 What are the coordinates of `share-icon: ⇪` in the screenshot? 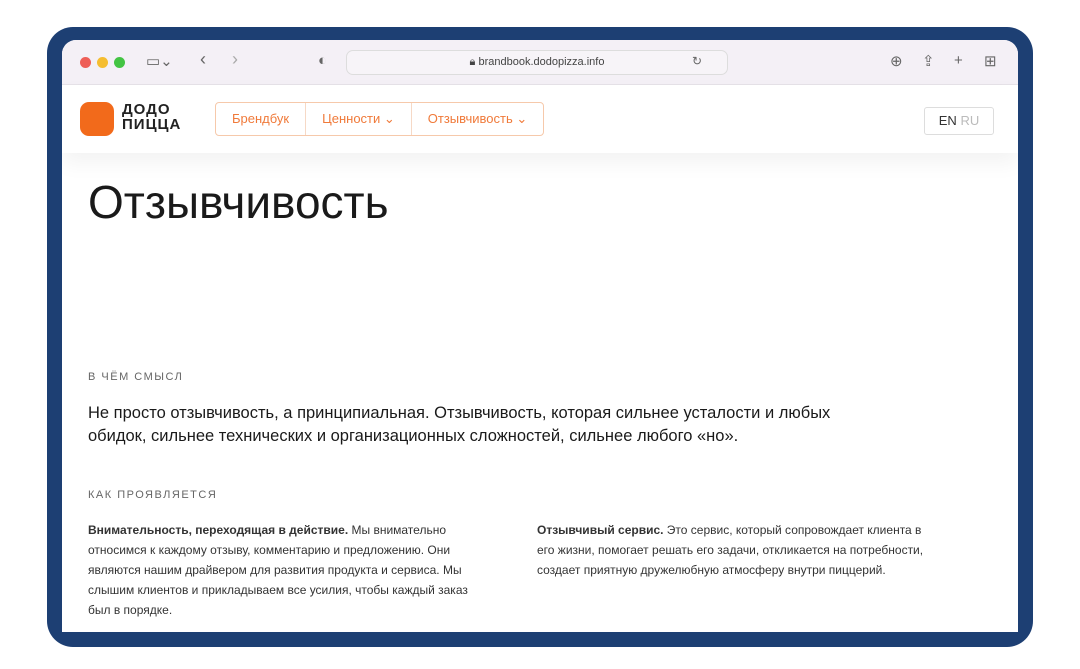 It's located at (928, 61).